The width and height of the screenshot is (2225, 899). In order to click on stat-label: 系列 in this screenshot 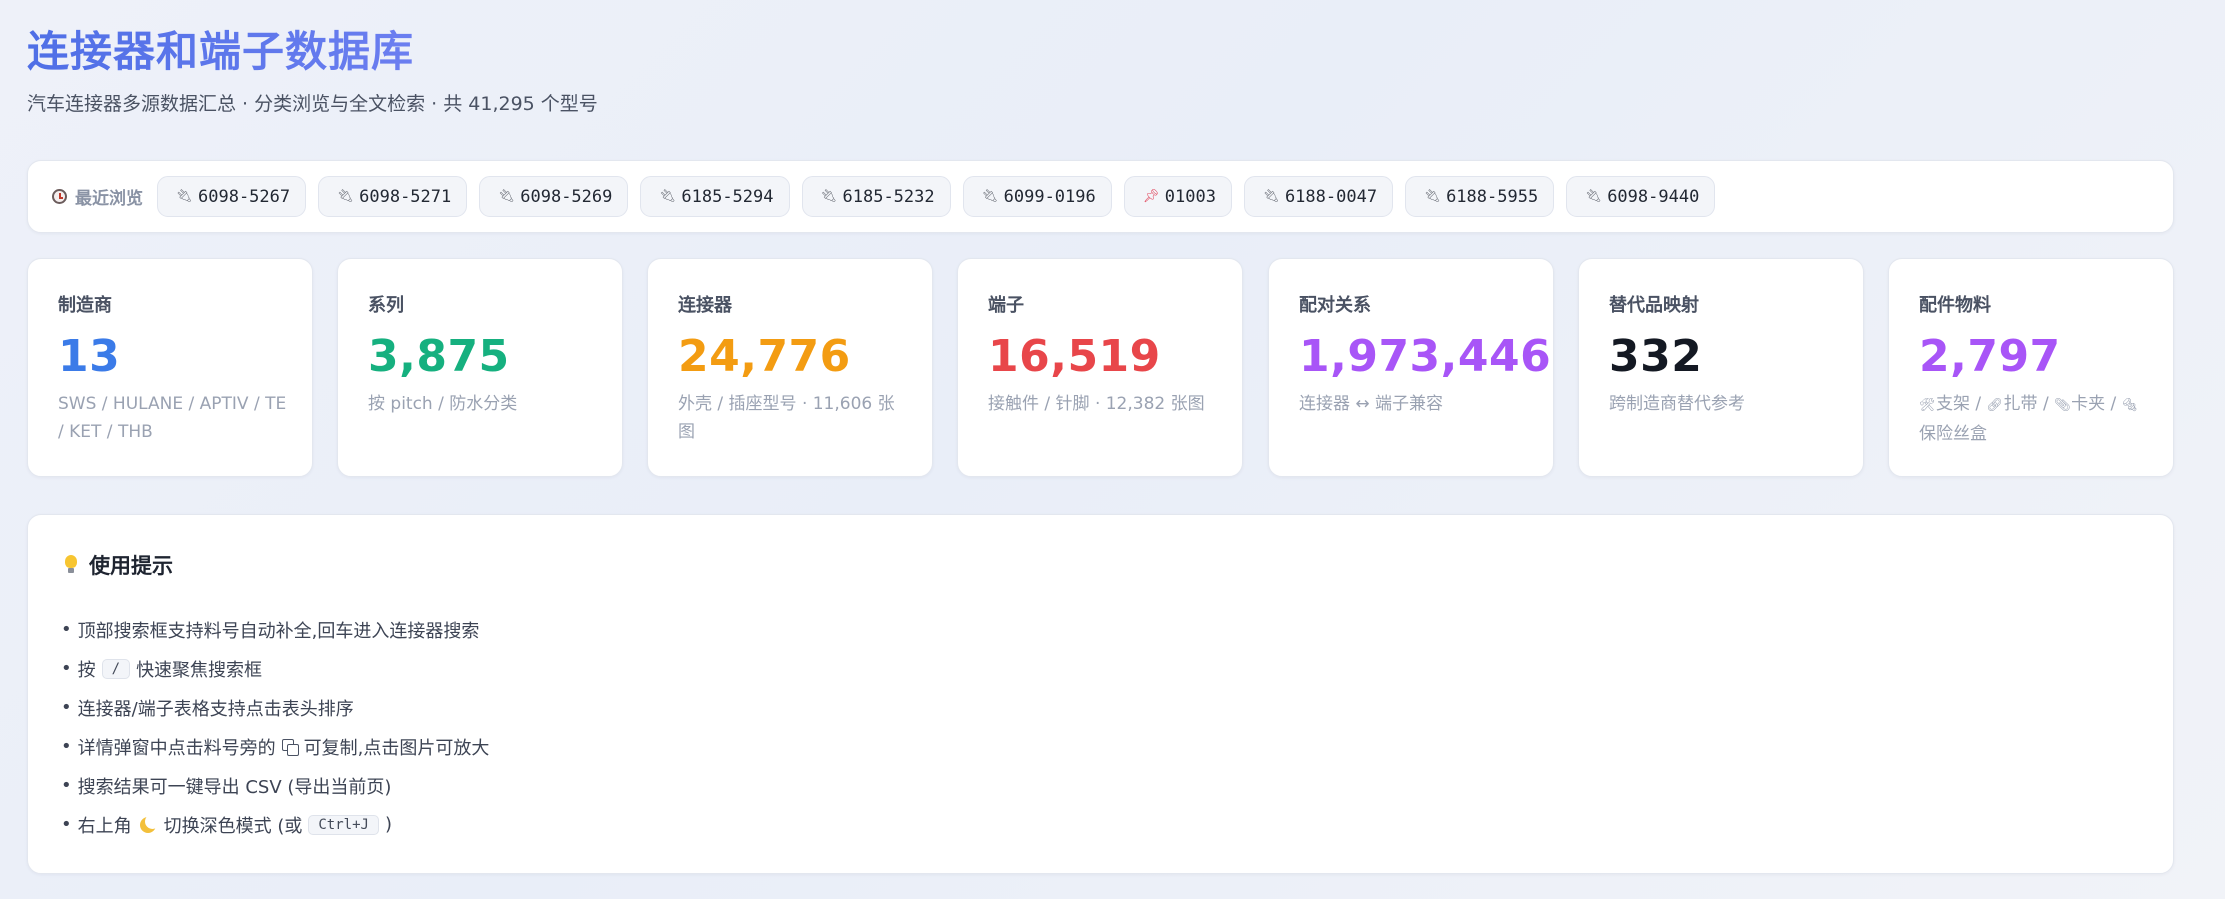, I will do `click(386, 305)`.